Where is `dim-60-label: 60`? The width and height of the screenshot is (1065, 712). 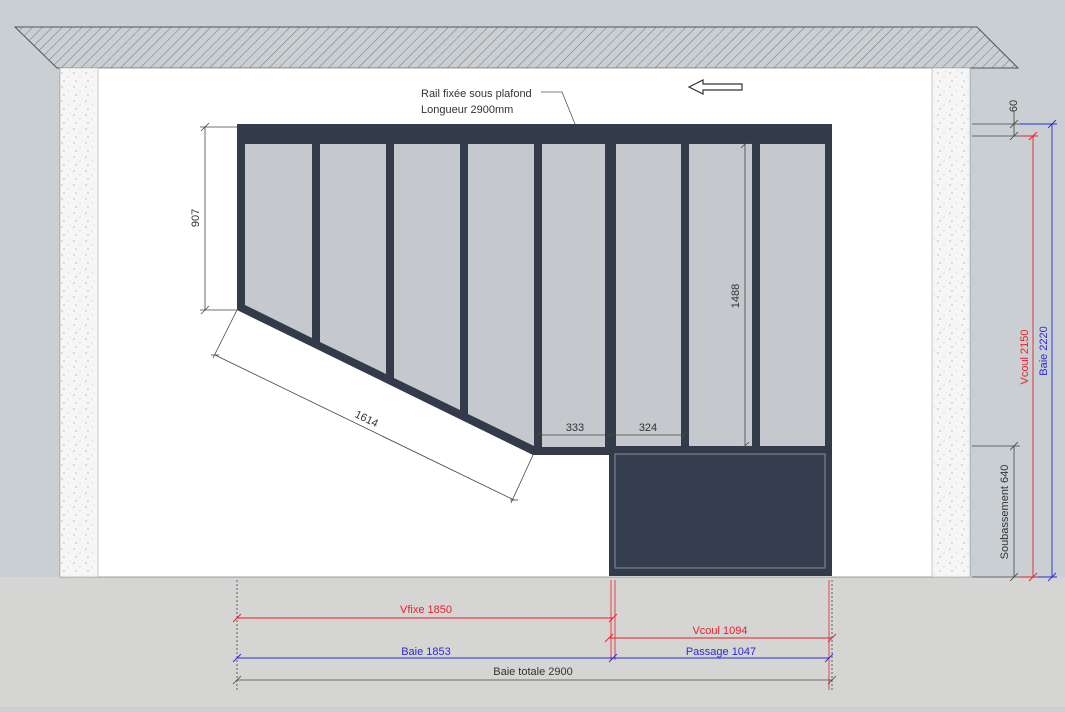 dim-60-label: 60 is located at coordinates (1014, 106).